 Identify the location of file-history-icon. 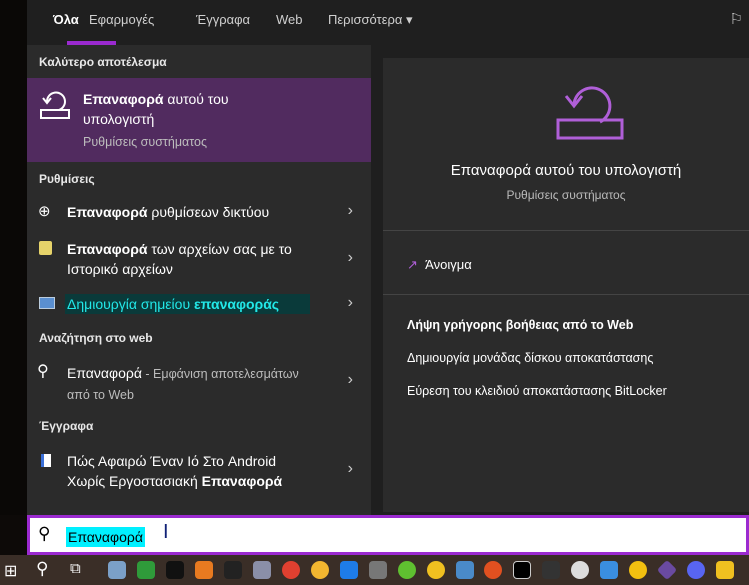
(45, 248).